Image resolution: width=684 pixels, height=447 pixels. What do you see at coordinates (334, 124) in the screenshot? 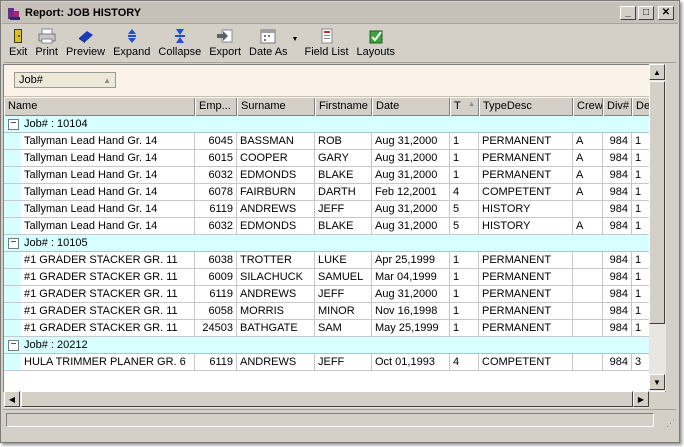
I see `group-row: − Job# : 10104` at bounding box center [334, 124].